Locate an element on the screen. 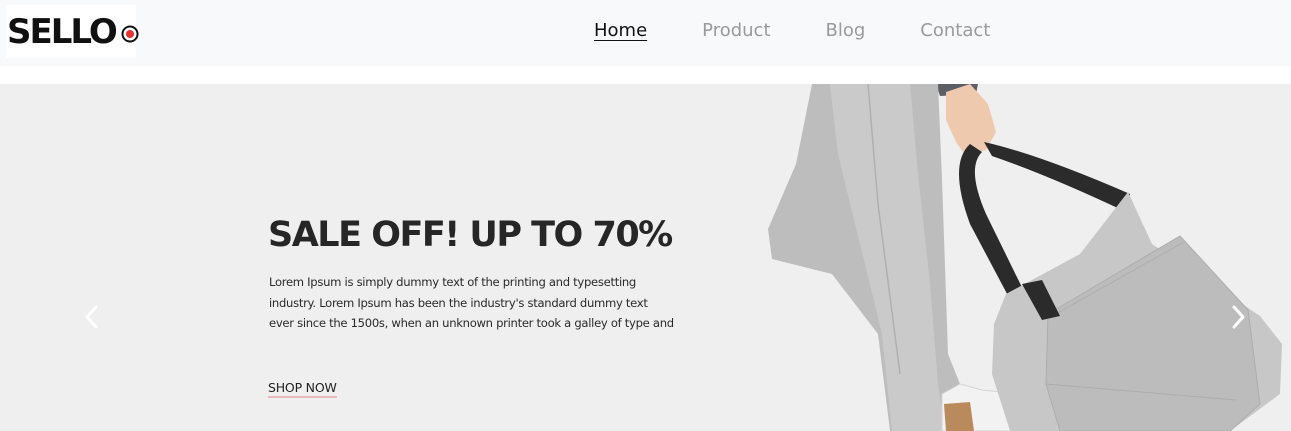  nav-link-blog: Blog is located at coordinates (846, 31).